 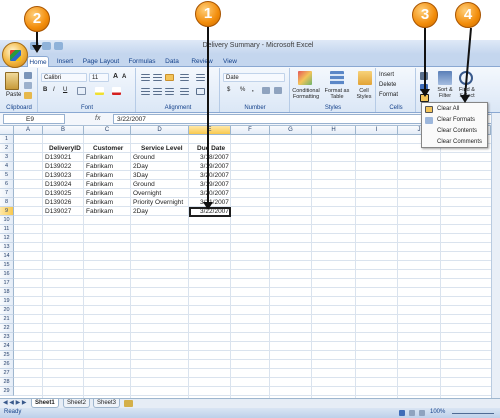 I want to click on data-cell: Ground, so click(x=144, y=184).